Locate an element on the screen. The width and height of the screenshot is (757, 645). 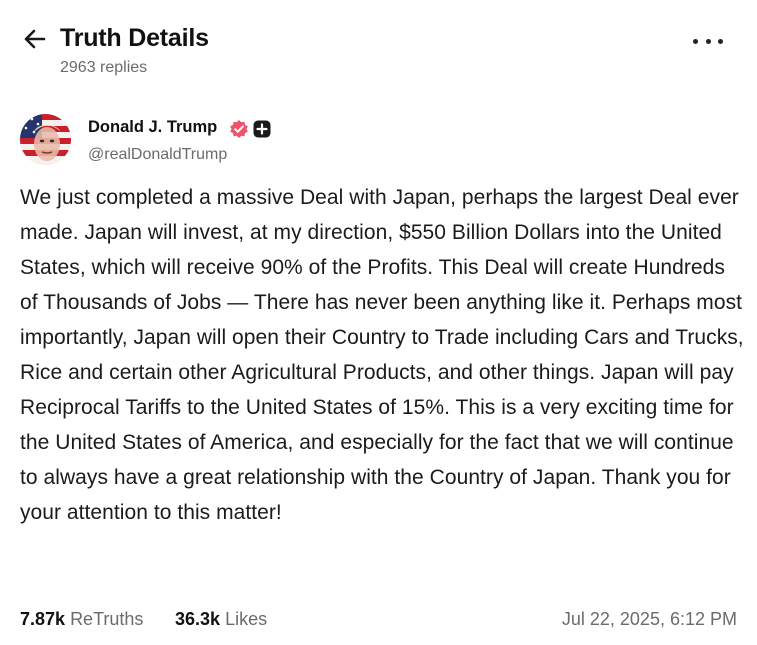
author-badges is located at coordinates (250, 129).